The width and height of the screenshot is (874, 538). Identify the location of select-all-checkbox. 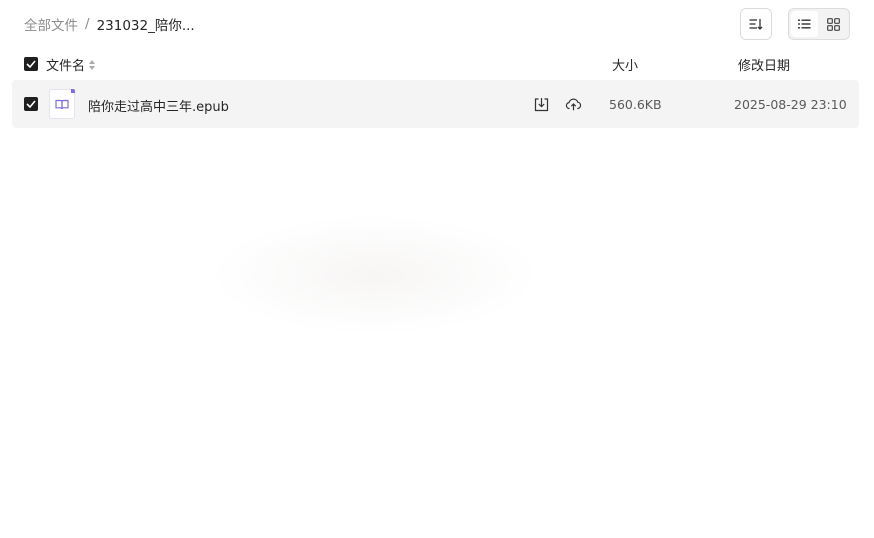
(31, 64).